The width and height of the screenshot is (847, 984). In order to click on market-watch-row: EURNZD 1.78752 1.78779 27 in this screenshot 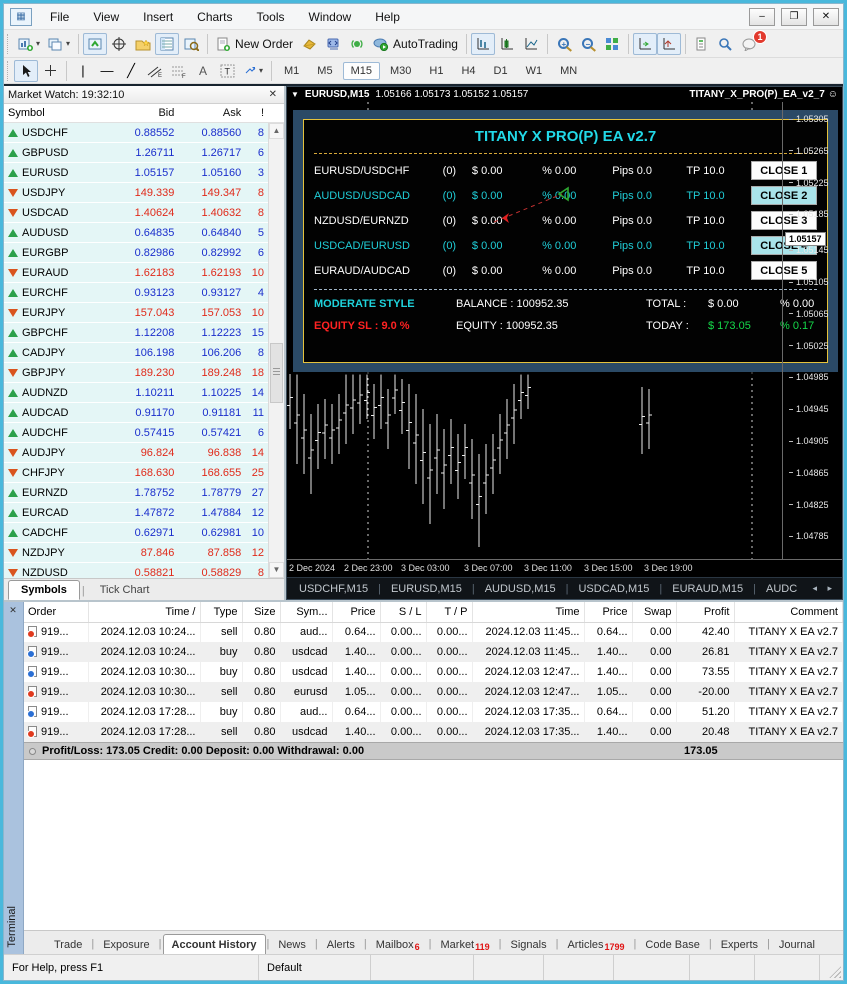, I will do `click(136, 493)`.